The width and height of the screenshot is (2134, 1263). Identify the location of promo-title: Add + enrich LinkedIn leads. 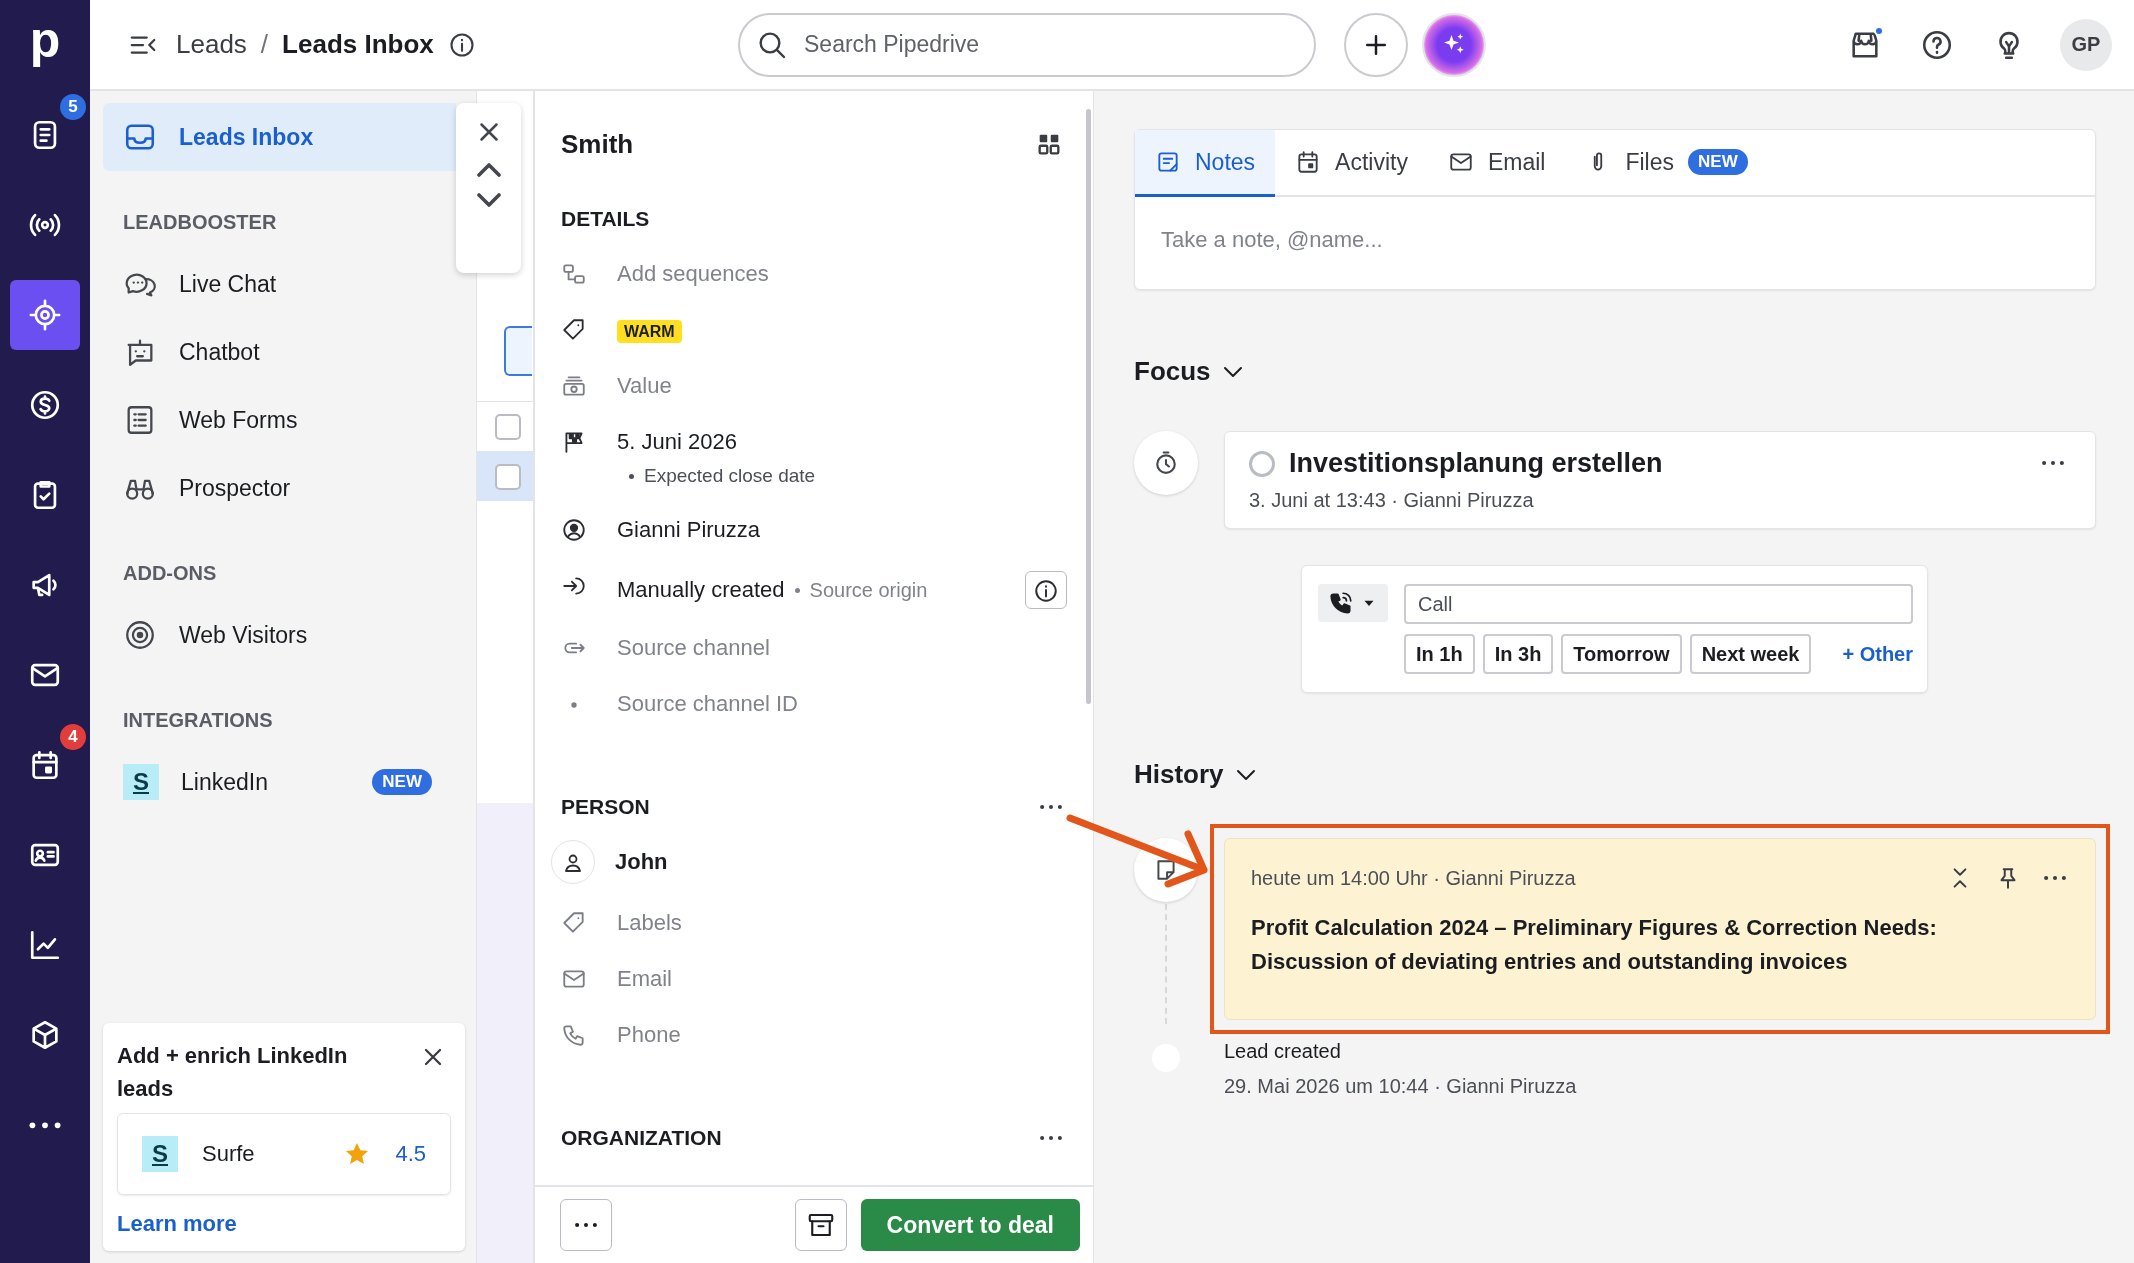
(233, 1072).